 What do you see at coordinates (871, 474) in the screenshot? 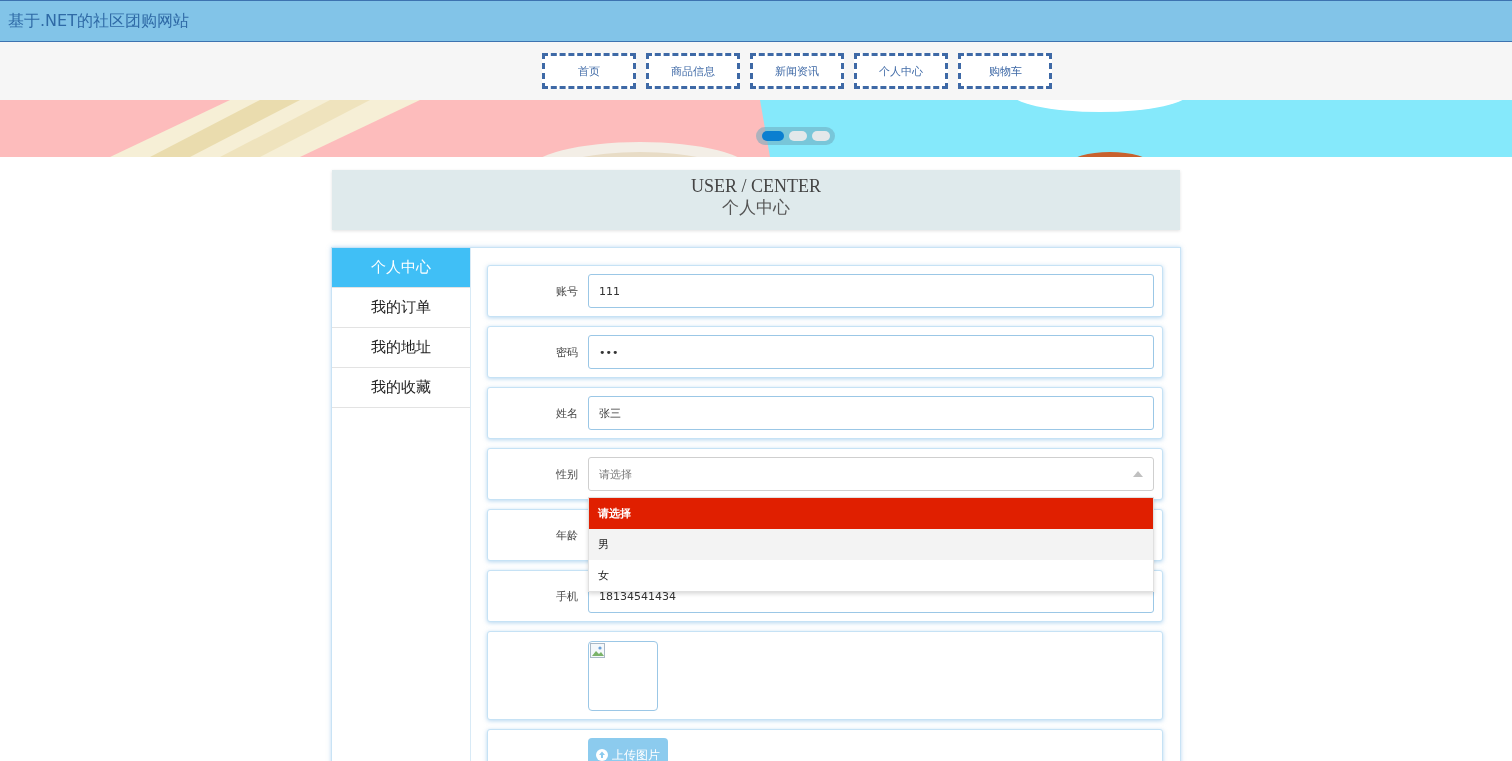
I see `select-field: 请选择` at bounding box center [871, 474].